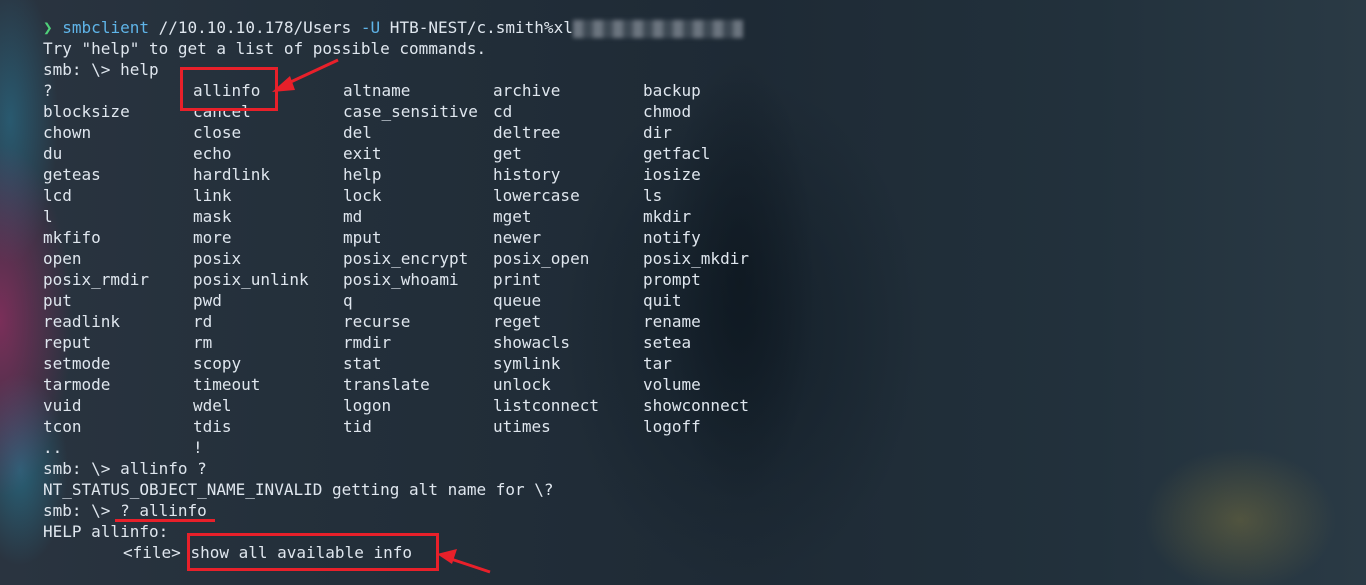 This screenshot has height=585, width=1366. What do you see at coordinates (305, 75) in the screenshot?
I see `arrow-to-allinfo-icon` at bounding box center [305, 75].